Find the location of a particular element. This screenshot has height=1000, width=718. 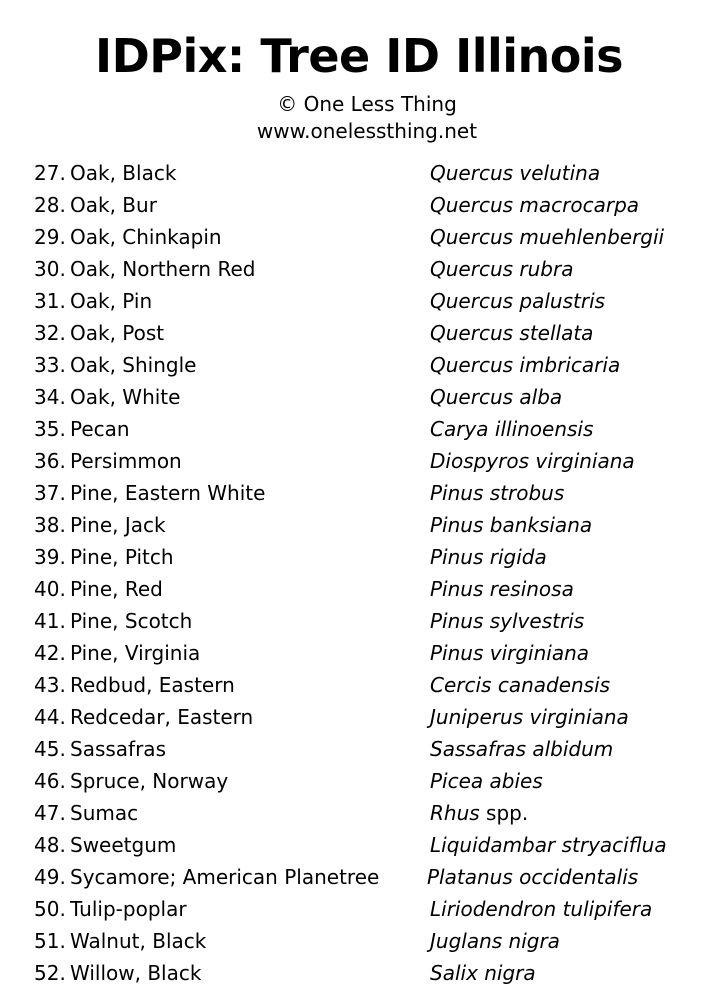

item-number: 43. is located at coordinates (50, 685).